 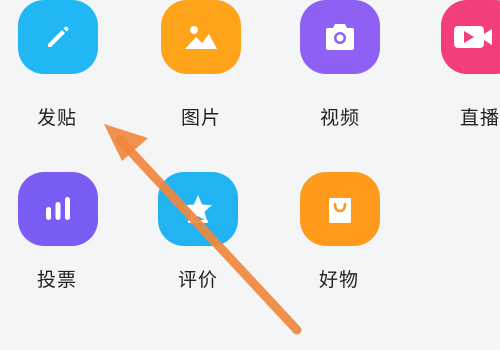 What do you see at coordinates (473, 37) in the screenshot?
I see `video-play-icon` at bounding box center [473, 37].